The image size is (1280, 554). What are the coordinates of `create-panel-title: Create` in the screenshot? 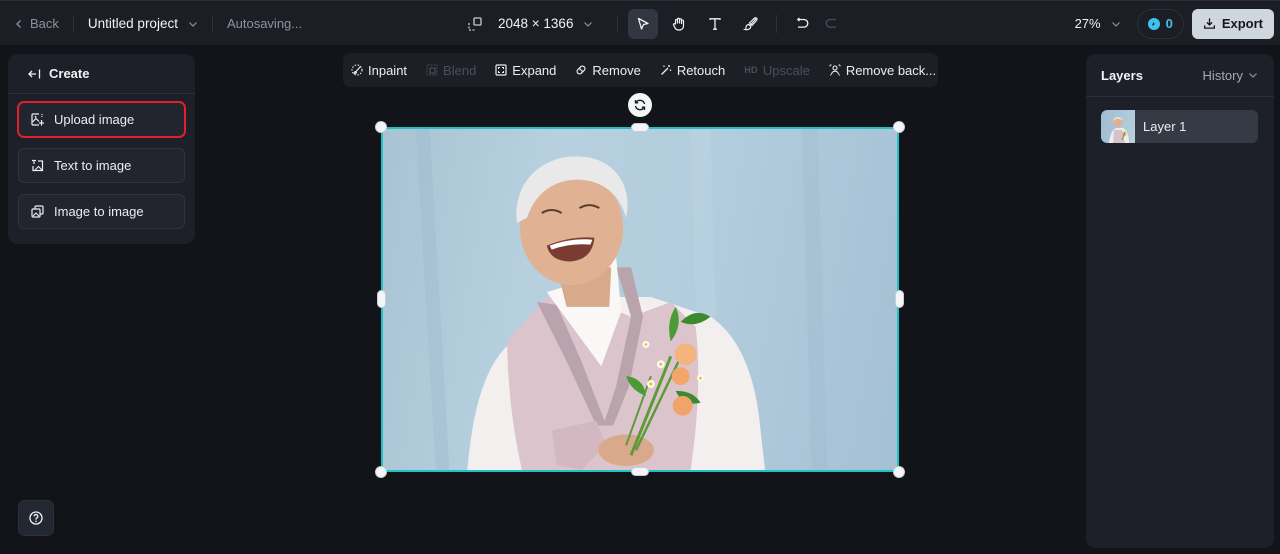 It's located at (69, 73).